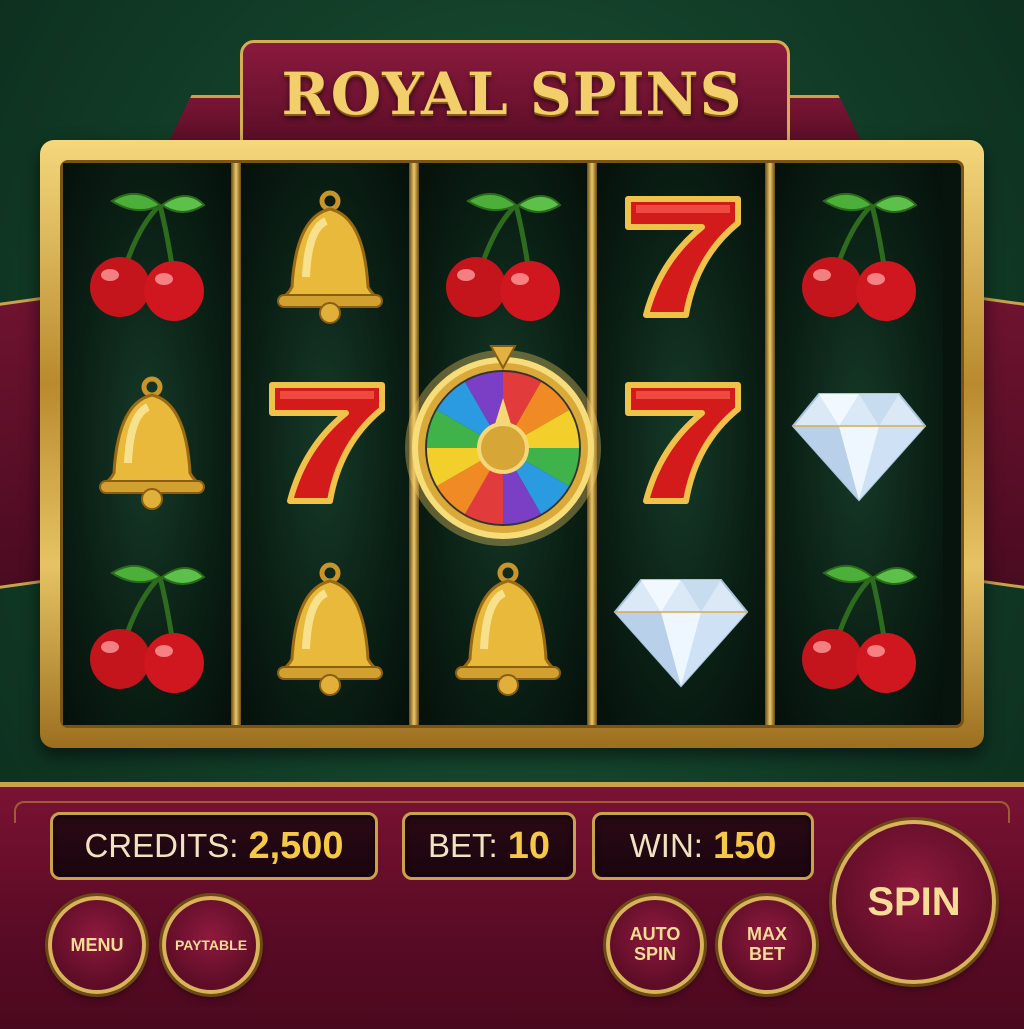  What do you see at coordinates (767, 934) in the screenshot?
I see `max-bet-label-1: MAX` at bounding box center [767, 934].